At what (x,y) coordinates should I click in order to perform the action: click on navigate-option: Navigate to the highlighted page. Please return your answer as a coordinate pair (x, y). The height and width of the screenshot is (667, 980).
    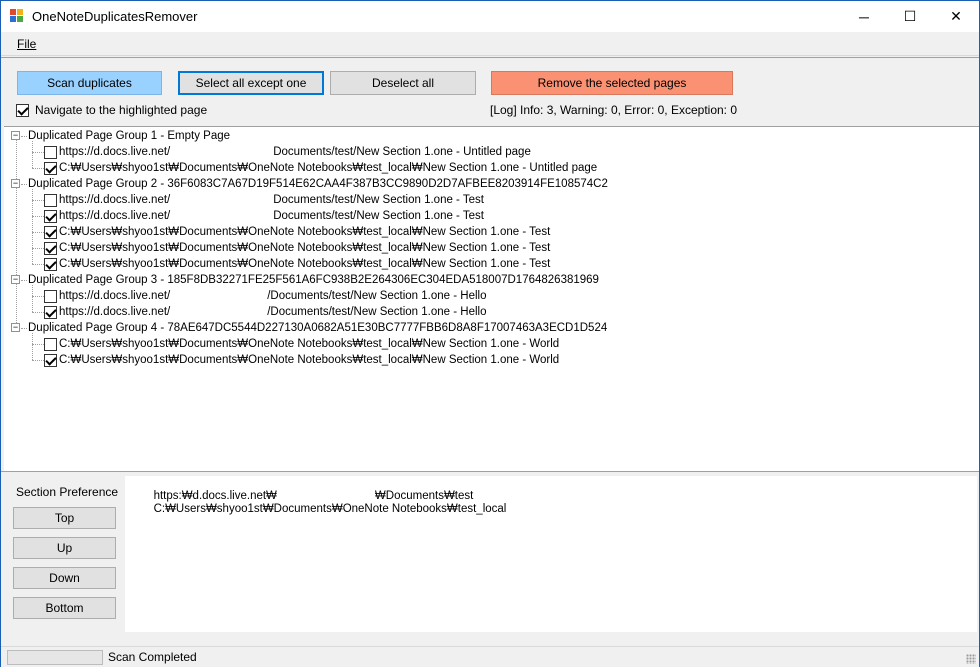
    Looking at the image, I should click on (111, 110).